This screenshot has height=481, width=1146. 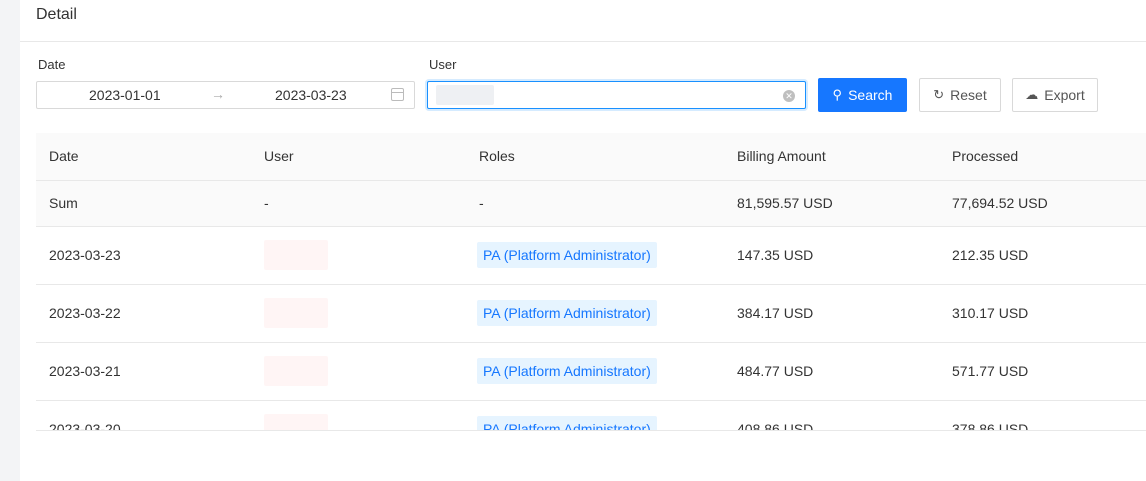 What do you see at coordinates (939, 94) in the screenshot?
I see `reload-icon: ↻` at bounding box center [939, 94].